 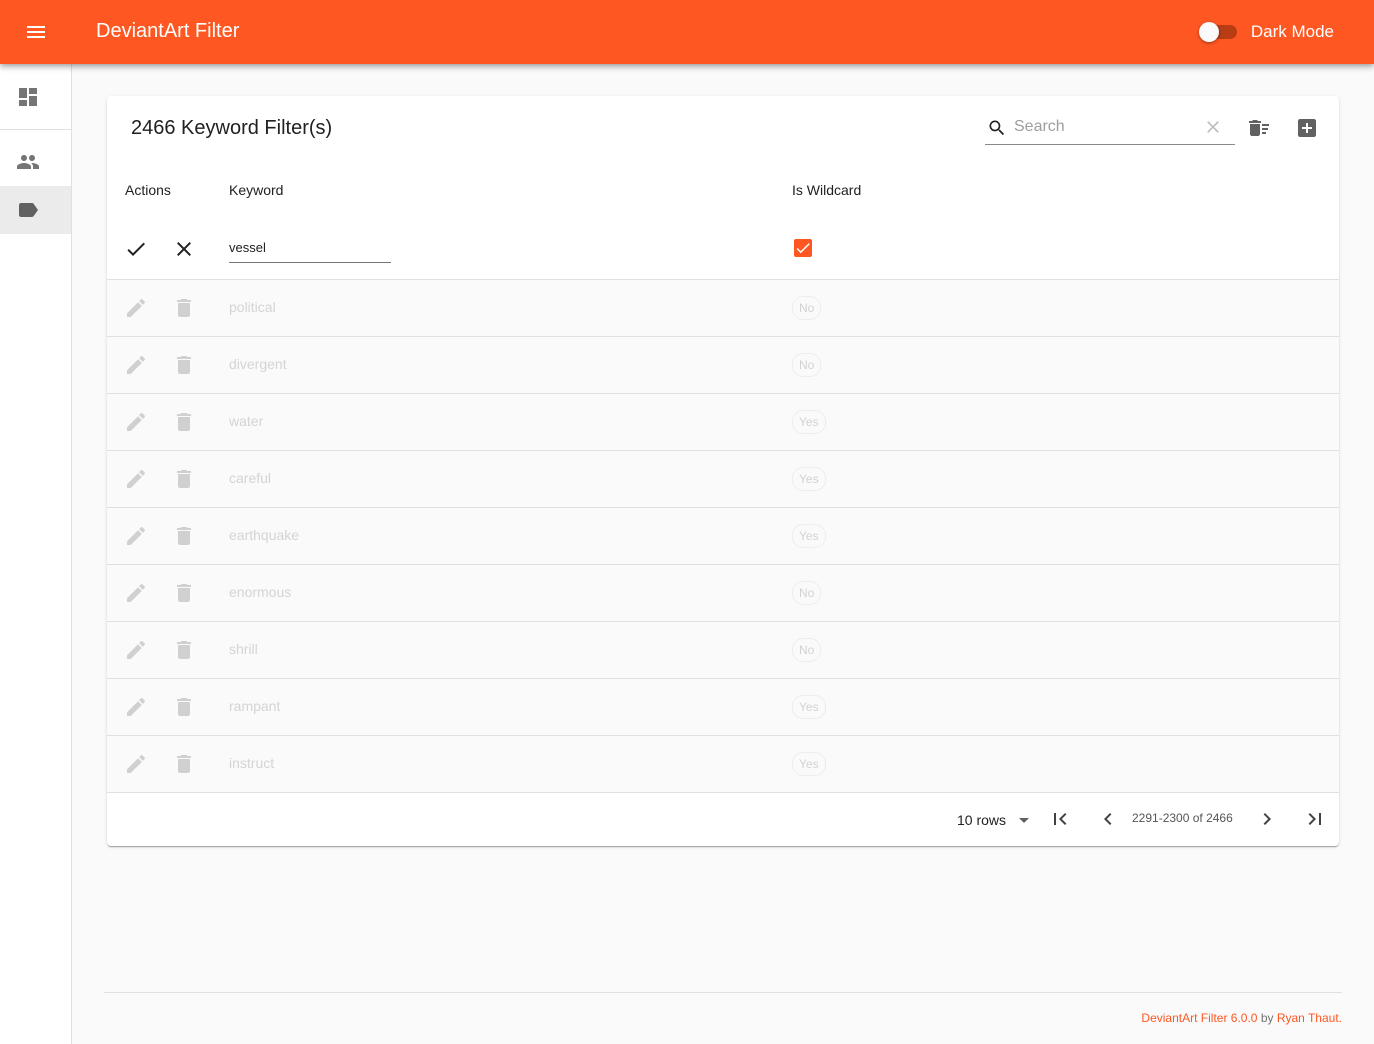 I want to click on footer: DeviantArt Filter 6.0.0 by Ryan Thaut., so click(x=1241, y=1018).